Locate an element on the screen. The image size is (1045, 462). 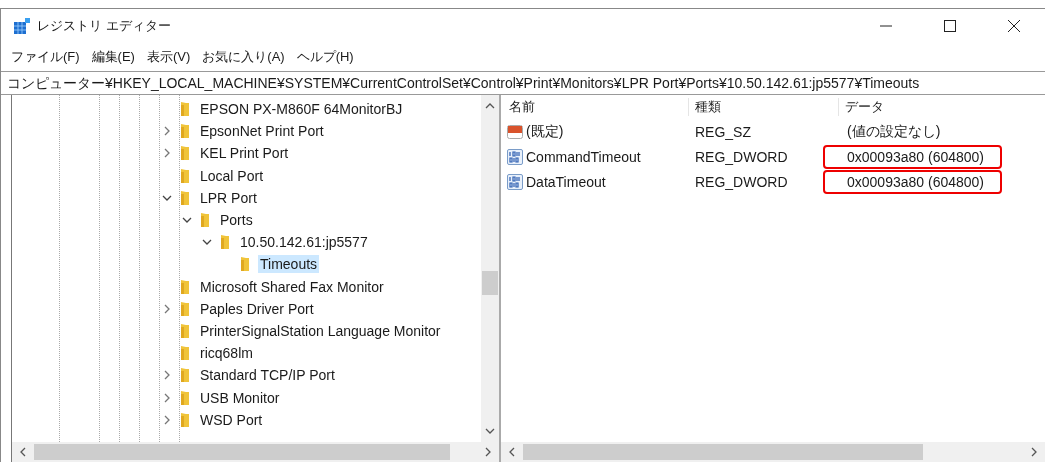
tree-item: WSD Port is located at coordinates (231, 419).